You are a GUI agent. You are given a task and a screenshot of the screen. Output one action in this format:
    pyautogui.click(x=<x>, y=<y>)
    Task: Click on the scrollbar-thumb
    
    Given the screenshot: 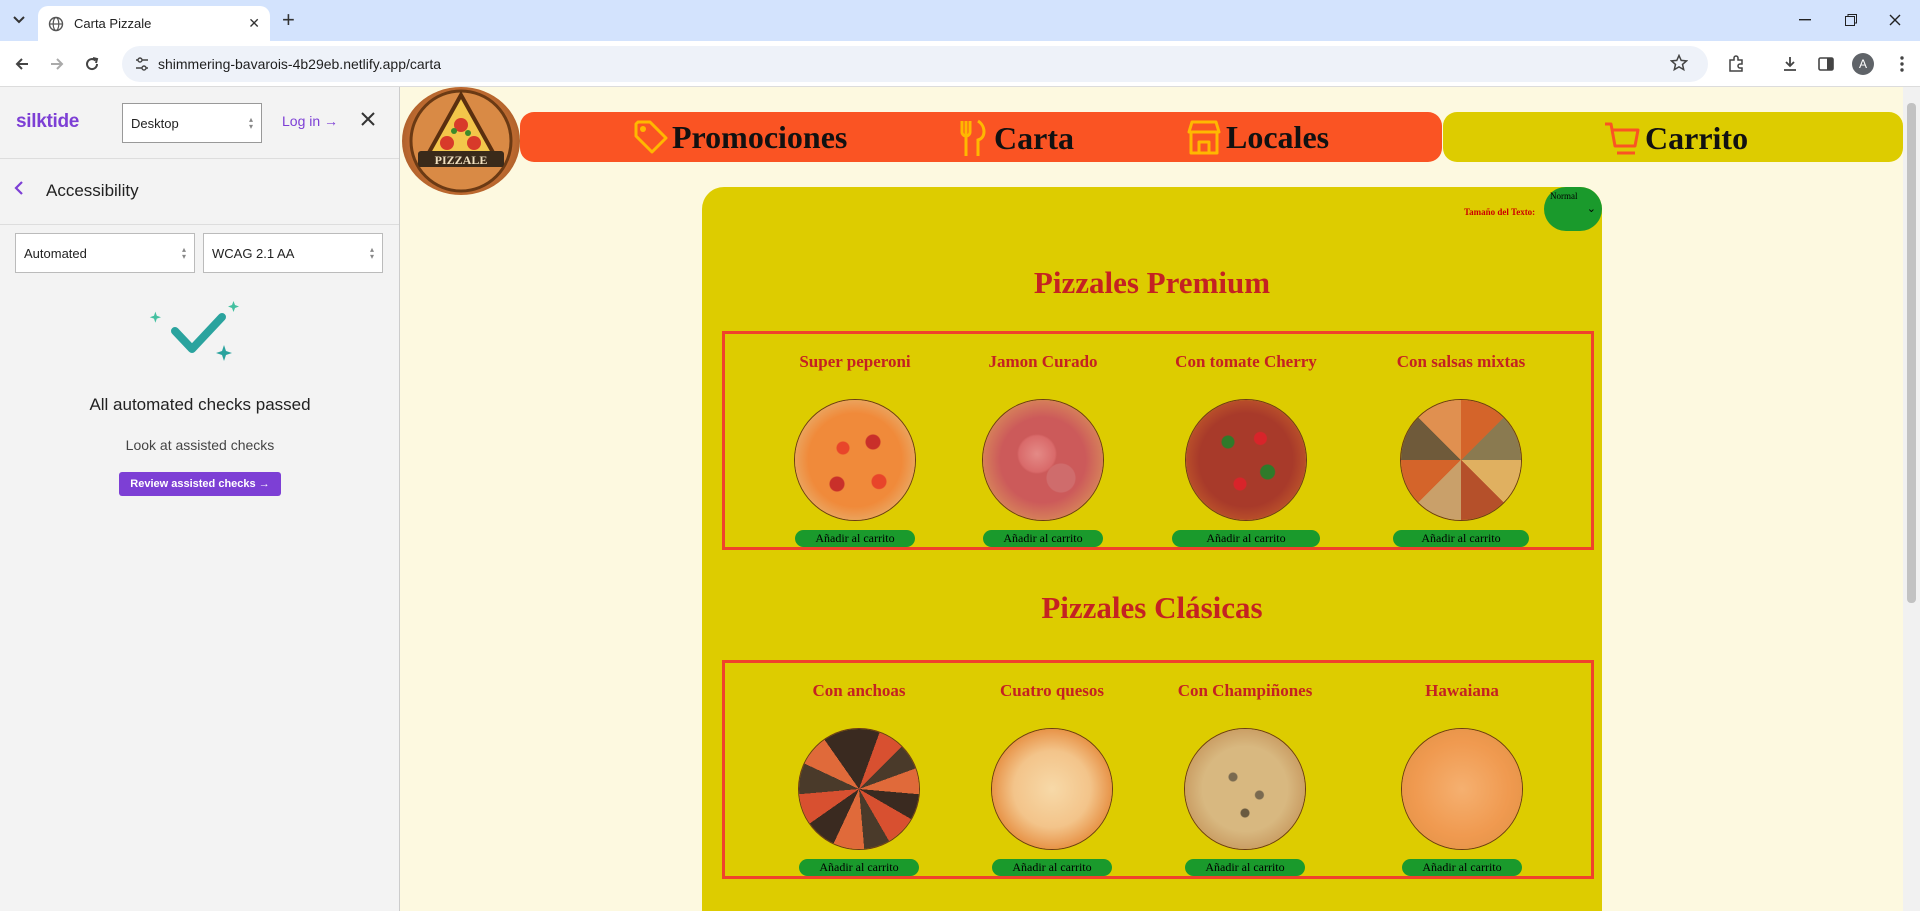 What is the action you would take?
    pyautogui.click(x=1911, y=353)
    